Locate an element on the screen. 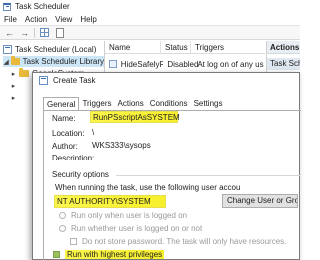 This screenshot has height=260, width=320. forward-arrow-icon: → is located at coordinates (24, 32).